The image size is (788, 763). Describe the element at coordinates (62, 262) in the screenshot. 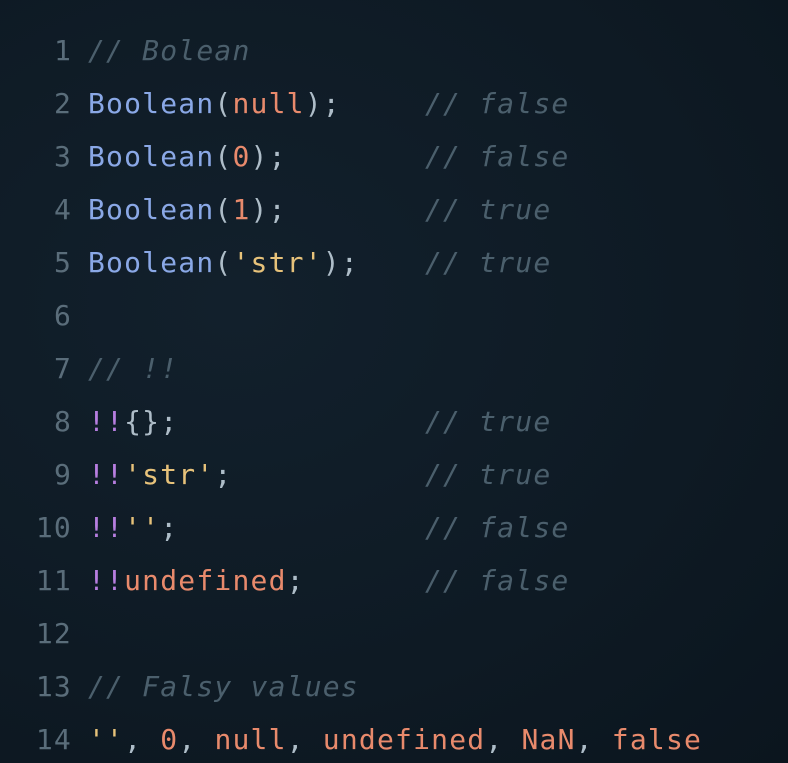

I see `line-number: 5` at that location.